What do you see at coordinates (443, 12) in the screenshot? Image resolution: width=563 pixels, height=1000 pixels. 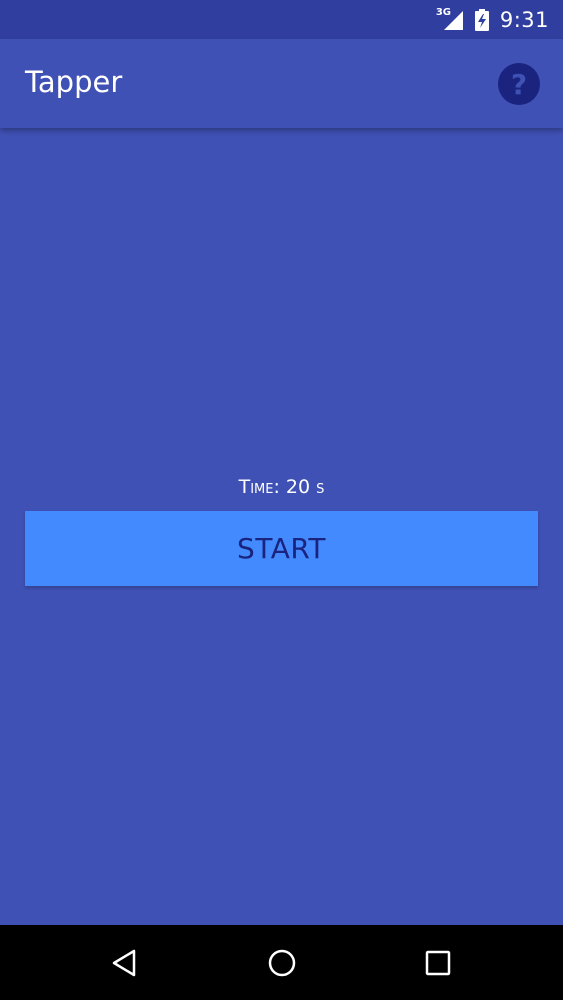 I see `network-type-label: 3G` at bounding box center [443, 12].